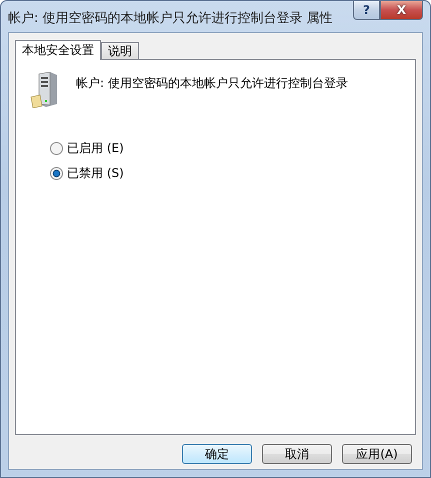 The image size is (431, 478). Describe the element at coordinates (377, 454) in the screenshot. I see `dialog-button: 应用(A)` at that location.